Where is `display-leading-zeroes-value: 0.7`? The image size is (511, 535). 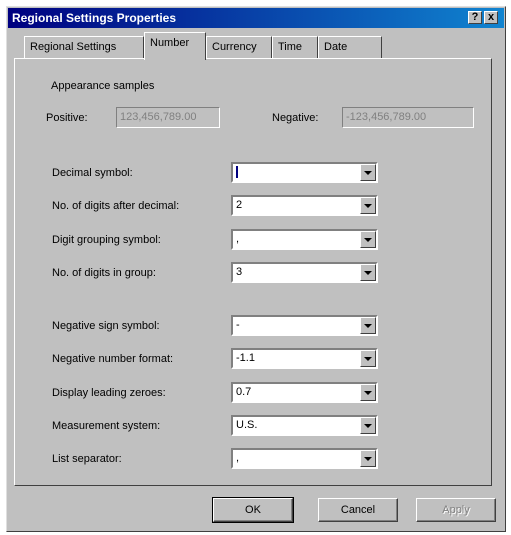 display-leading-zeroes-value: 0.7 is located at coordinates (244, 392).